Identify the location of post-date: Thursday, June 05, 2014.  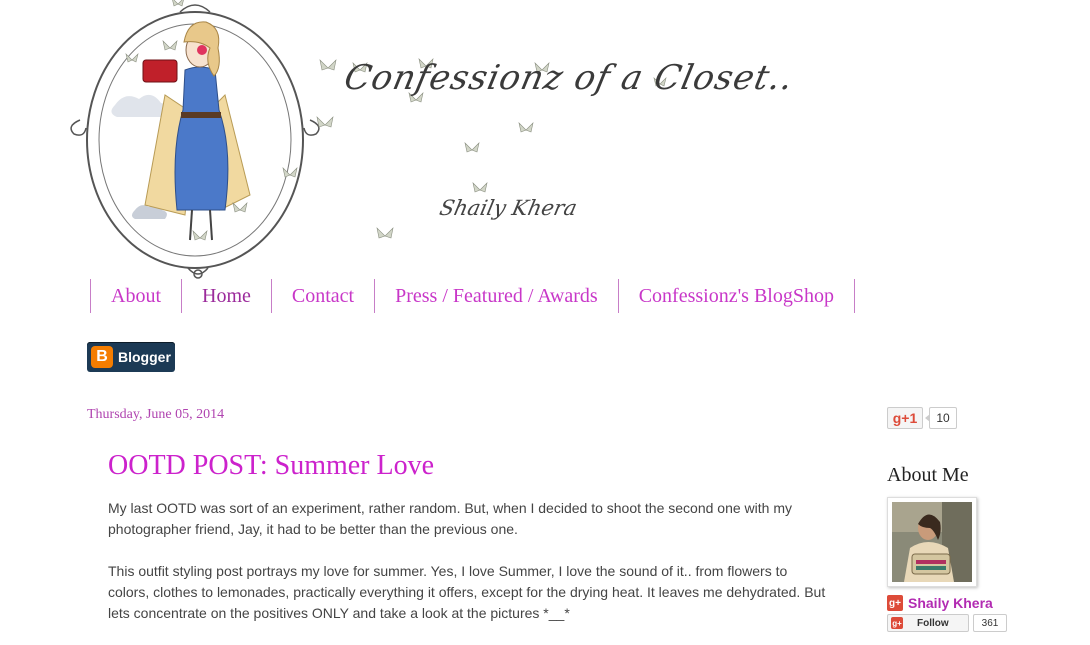
(156, 414).